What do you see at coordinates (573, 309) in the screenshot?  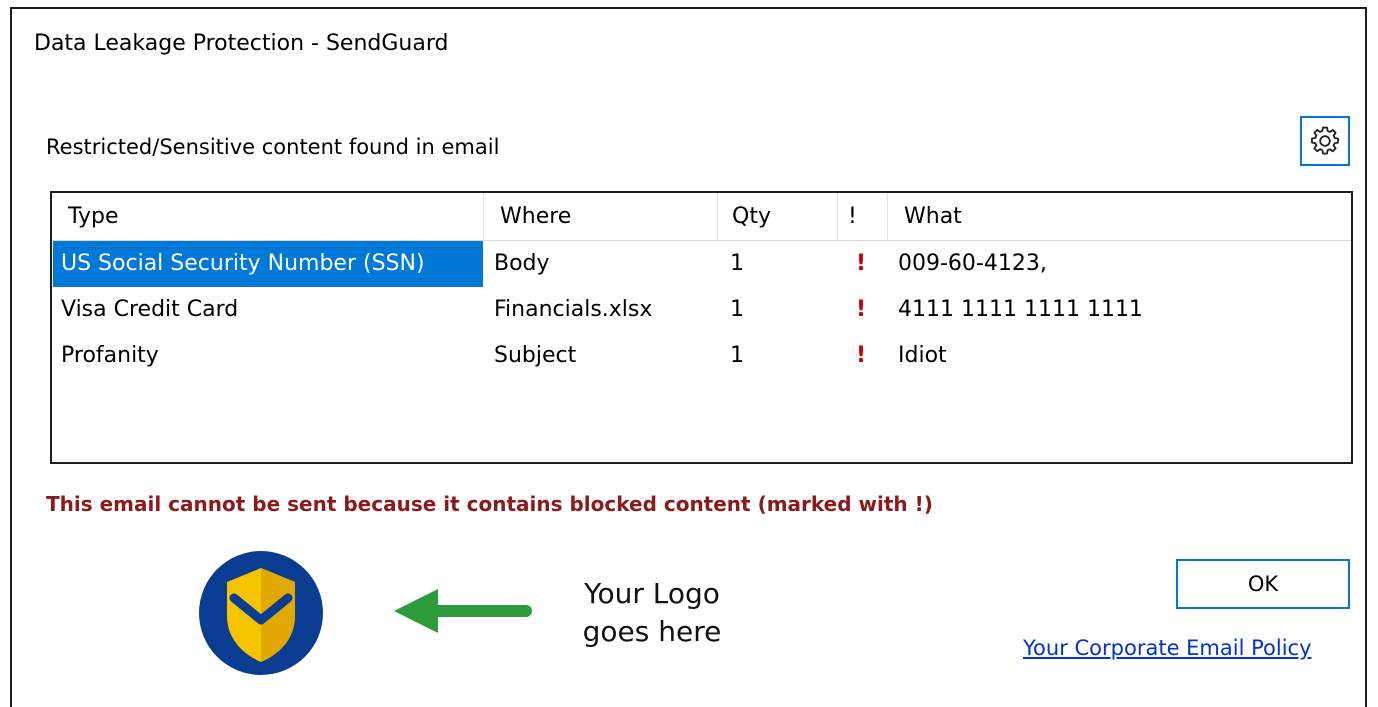 I see `cell-where: Financials.xlsx` at bounding box center [573, 309].